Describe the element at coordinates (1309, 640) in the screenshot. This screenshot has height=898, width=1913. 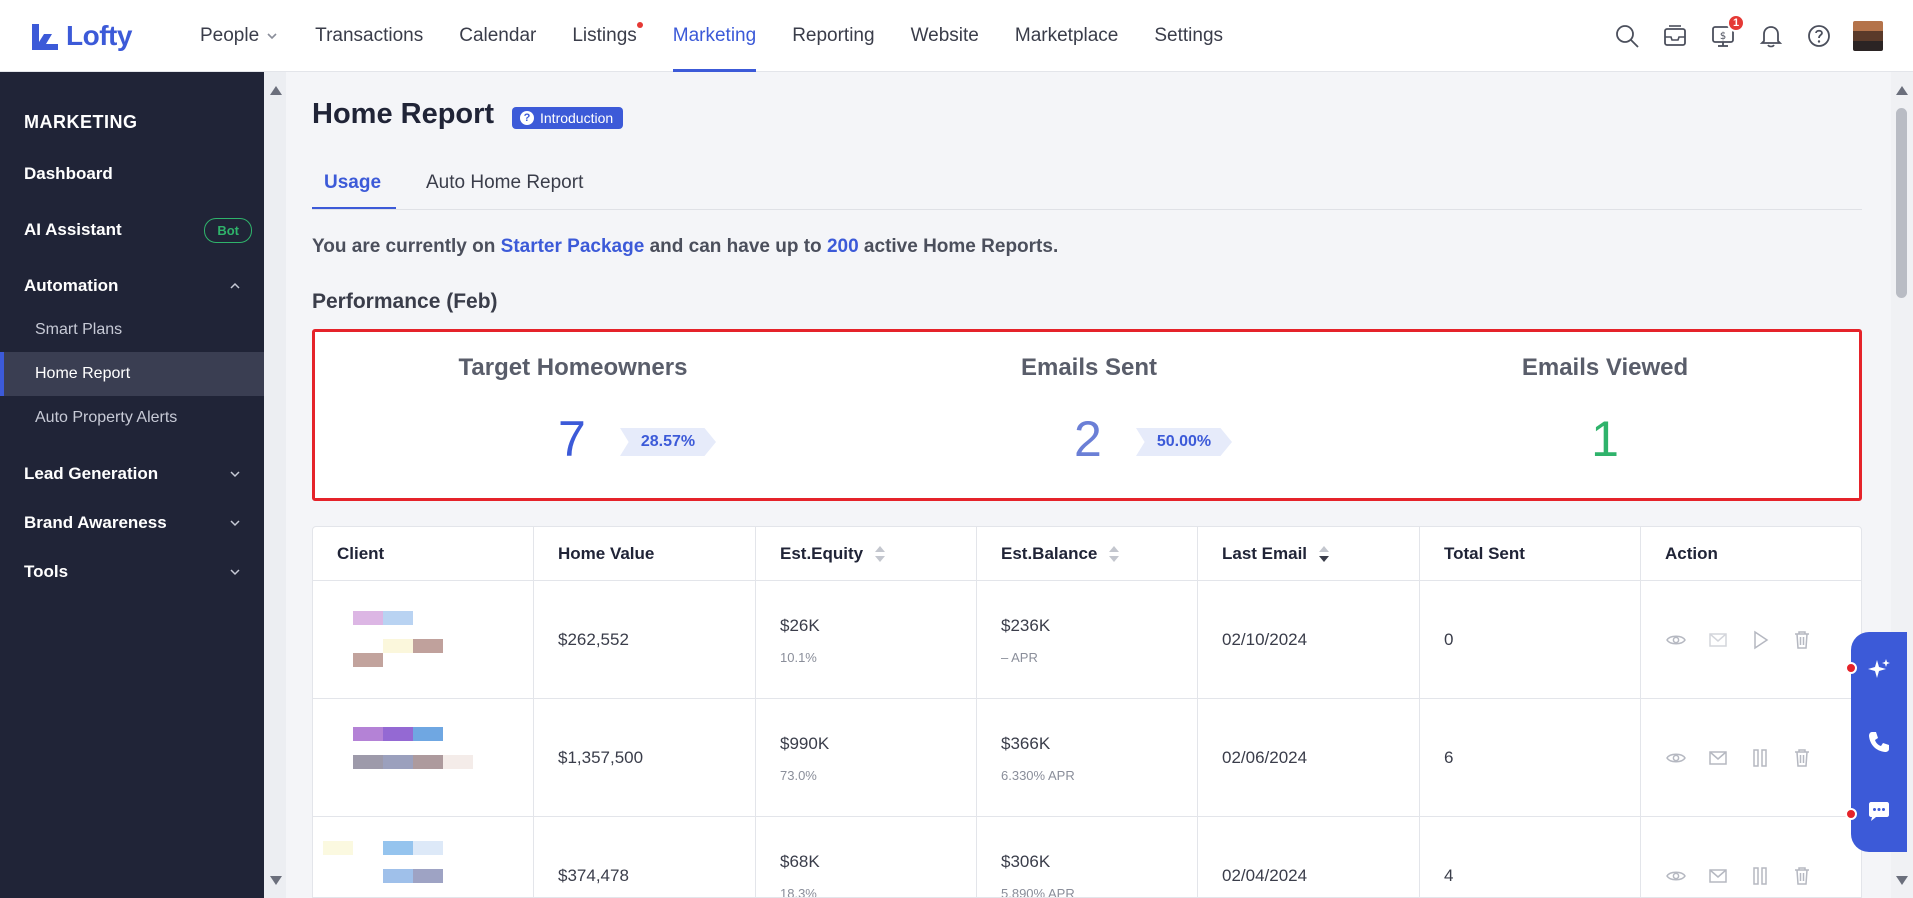
I see `last-email-cell: 02/10/2024` at that location.